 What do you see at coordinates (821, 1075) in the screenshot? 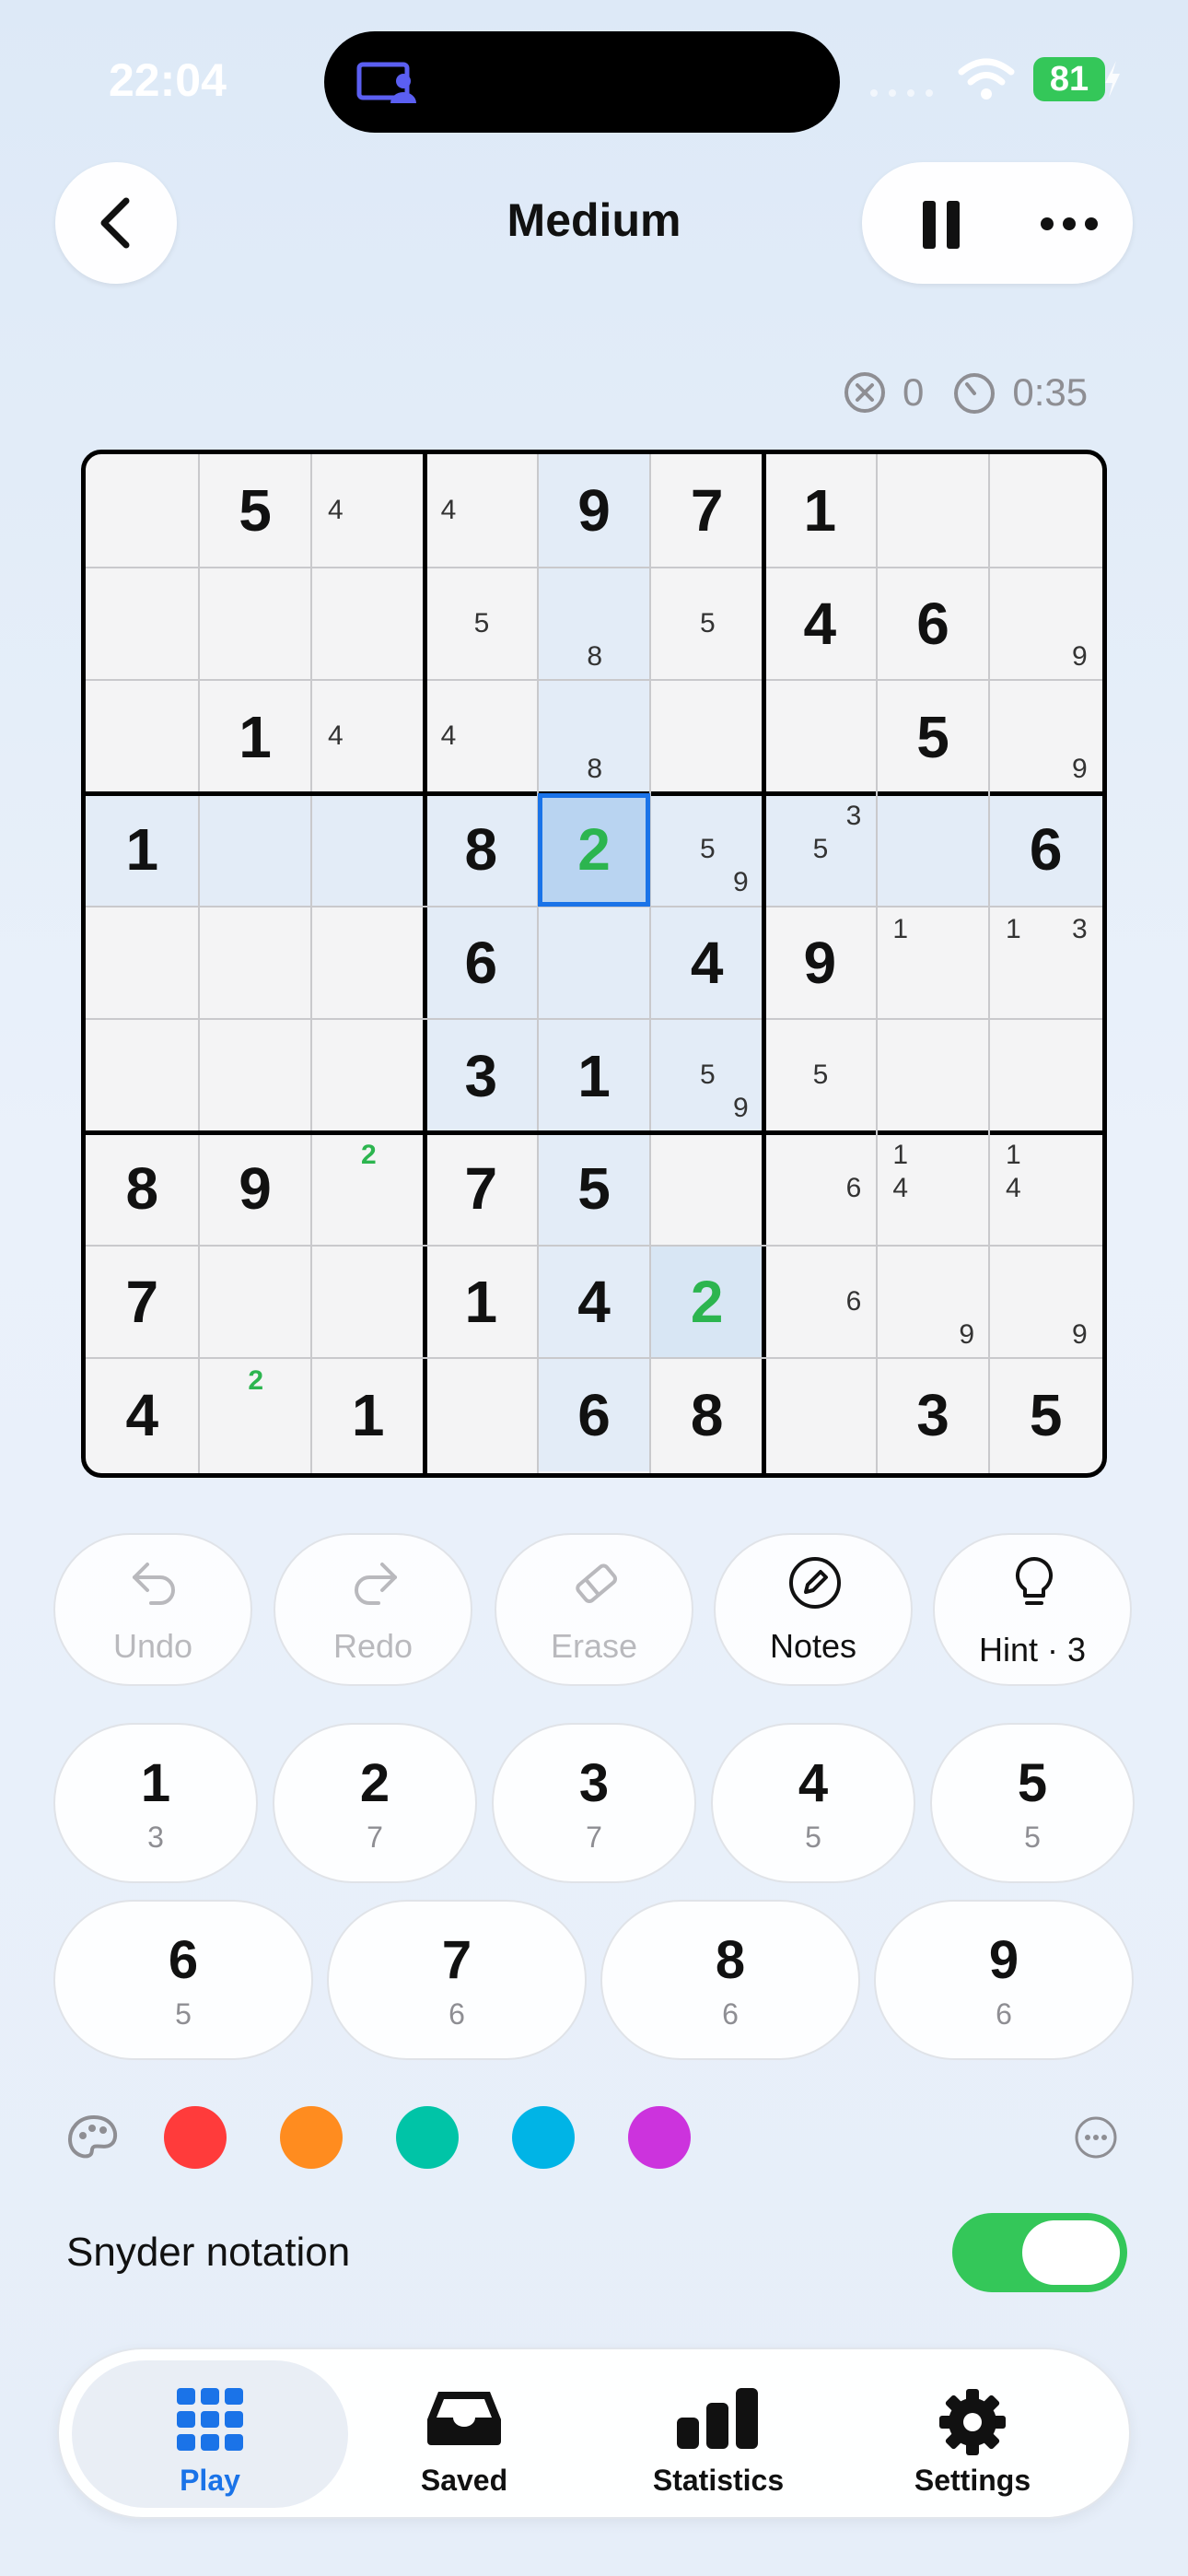
I see `cell-note: 5` at bounding box center [821, 1075].